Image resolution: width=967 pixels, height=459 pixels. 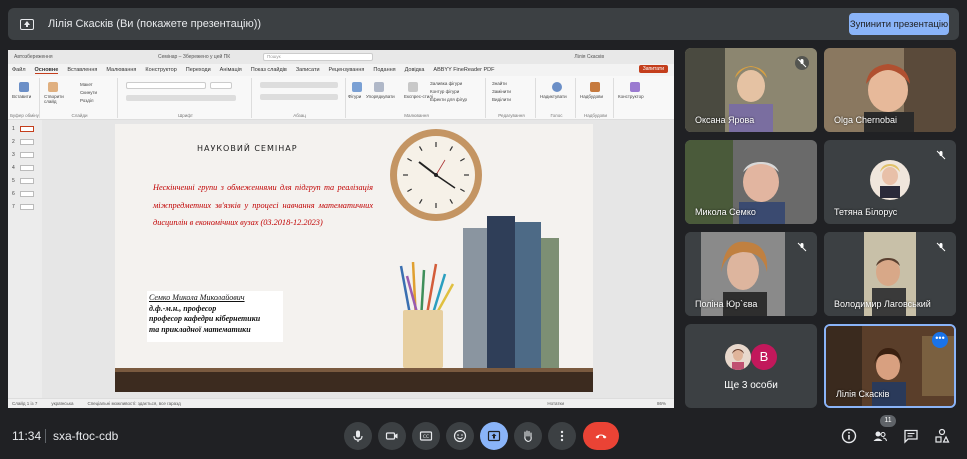 I want to click on more-options-icon: •••, so click(x=940, y=340).